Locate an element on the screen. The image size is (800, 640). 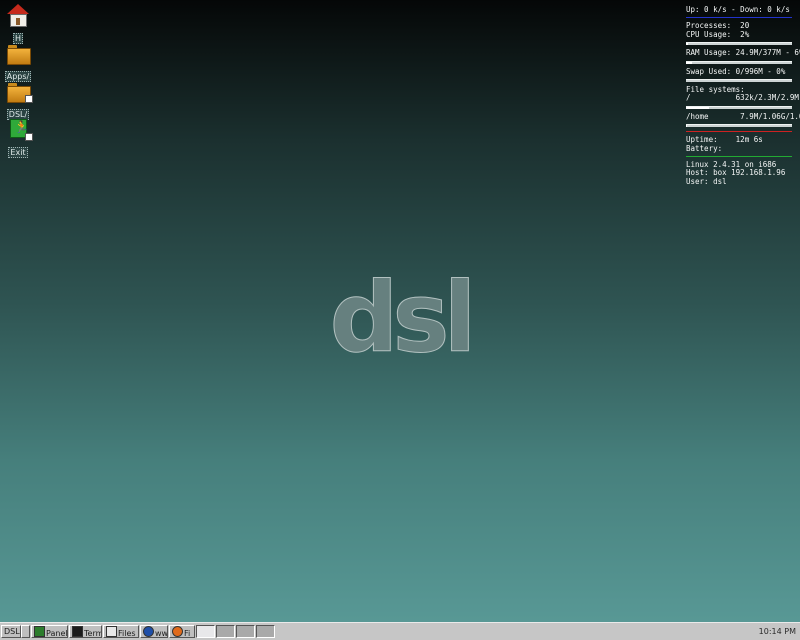
taskbar-item-label: Files is located at coordinates (127, 633).